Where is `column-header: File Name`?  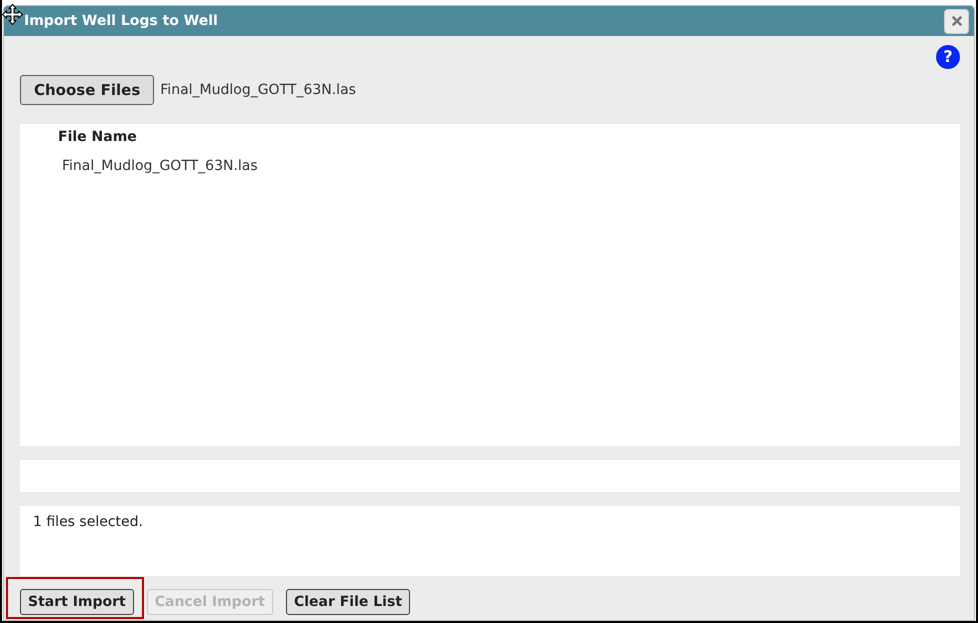
column-header: File Name is located at coordinates (97, 137).